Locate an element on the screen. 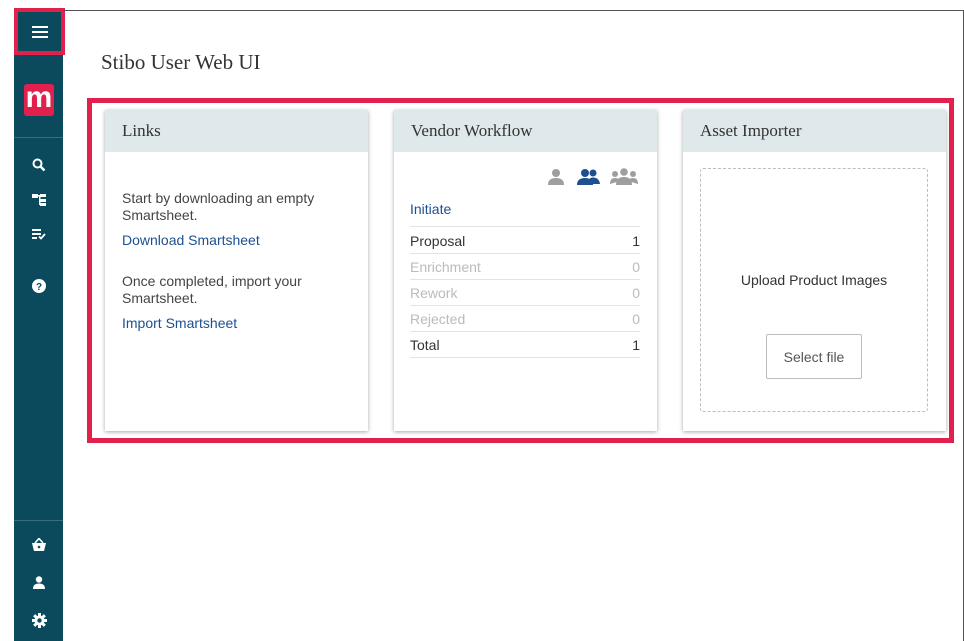 The image size is (964, 641). vendor-workflow-title: Vendor Workflow is located at coordinates (525, 131).